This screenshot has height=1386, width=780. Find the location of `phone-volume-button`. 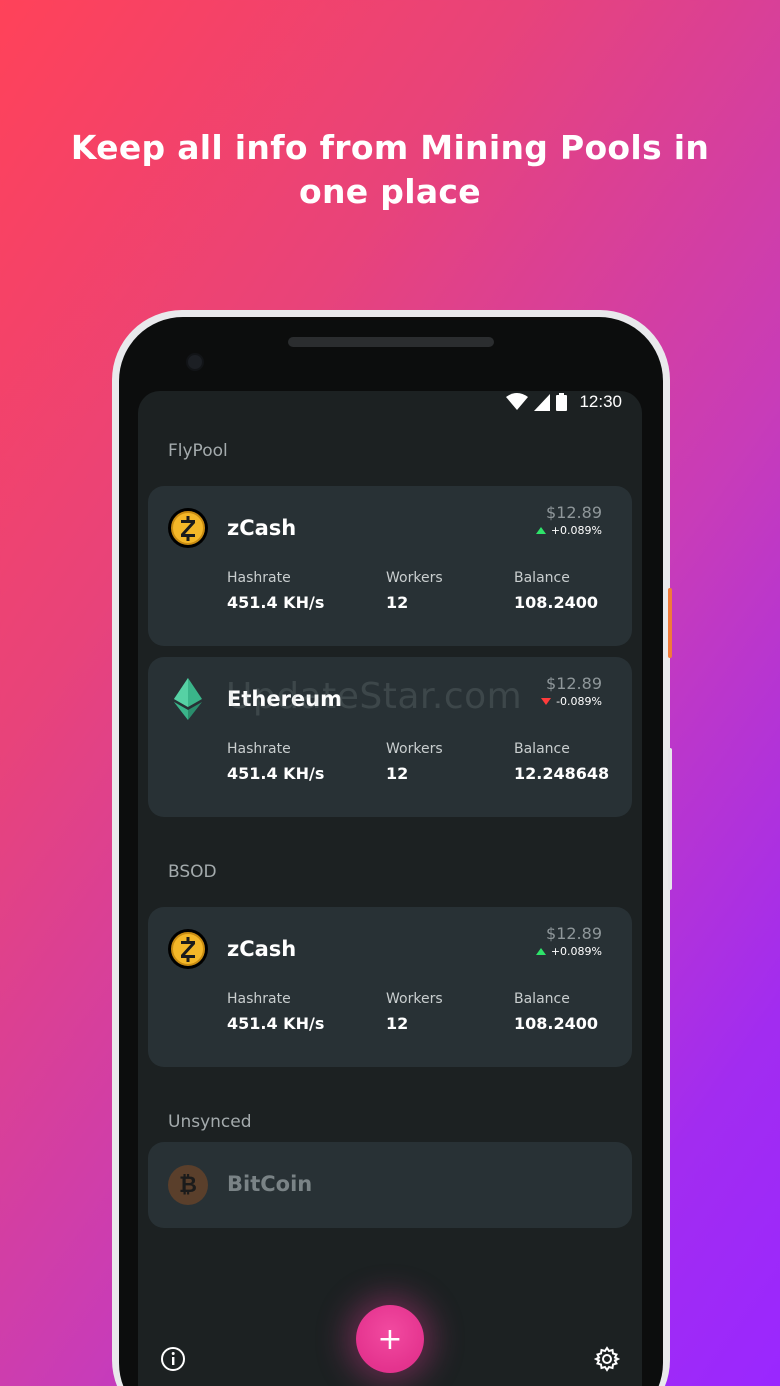

phone-volume-button is located at coordinates (670, 819).